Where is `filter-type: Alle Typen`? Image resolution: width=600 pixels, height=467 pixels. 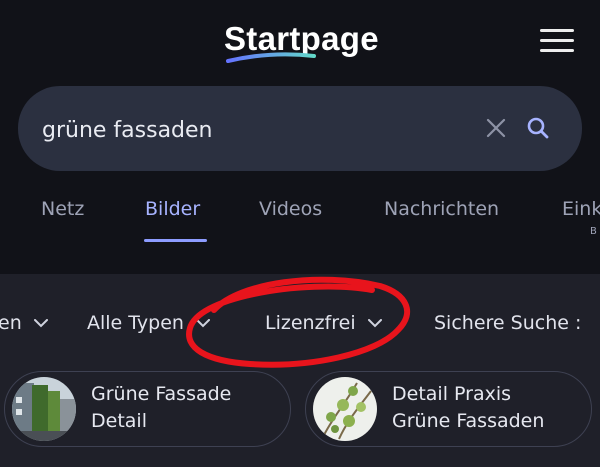 filter-type: Alle Typen is located at coordinates (148, 323).